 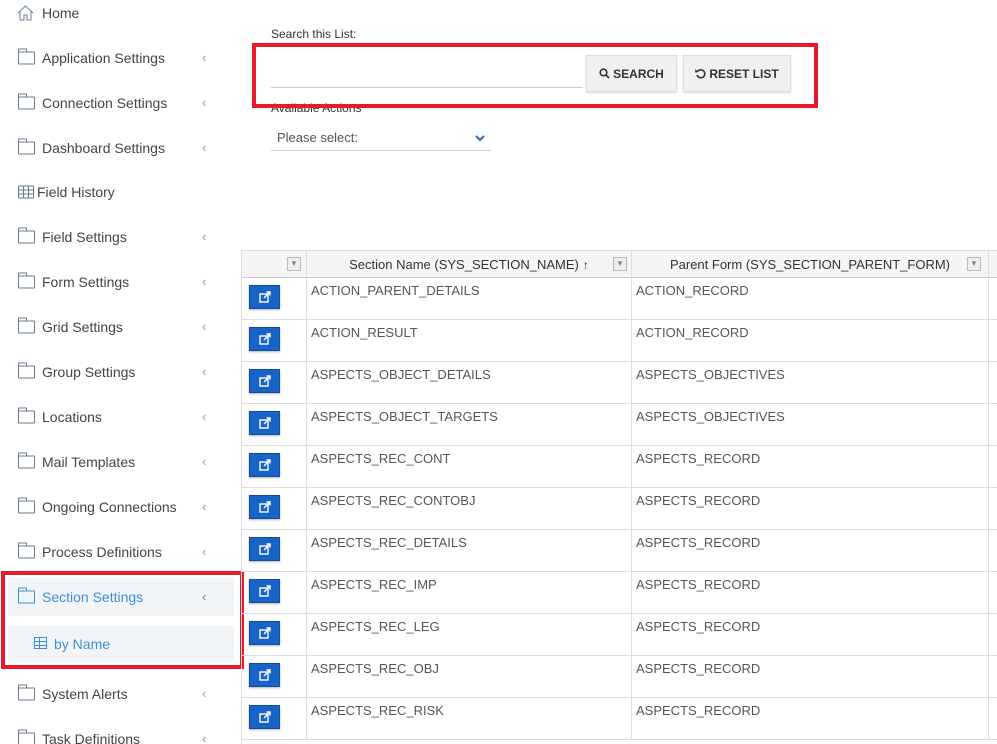 I want to click on sidebar-item-locations: Locations ‹, so click(x=118, y=416).